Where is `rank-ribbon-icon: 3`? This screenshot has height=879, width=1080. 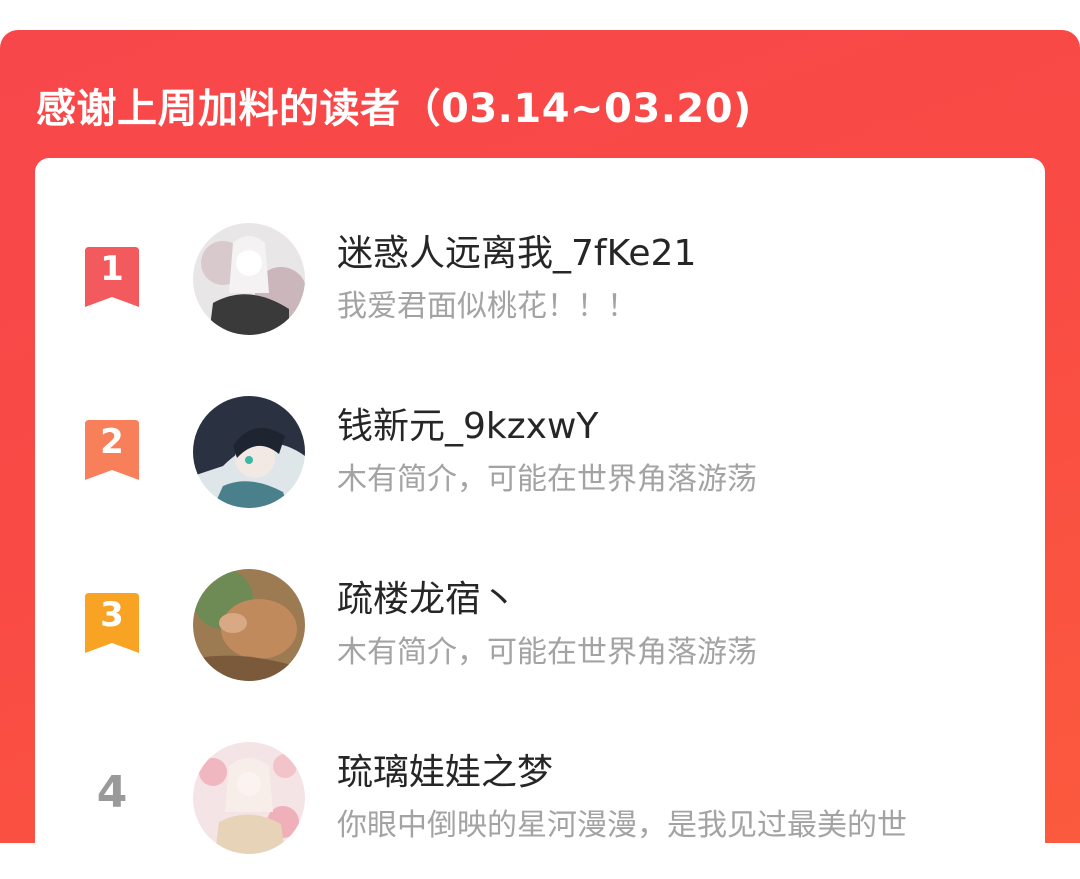
rank-ribbon-icon: 3 is located at coordinates (112, 623).